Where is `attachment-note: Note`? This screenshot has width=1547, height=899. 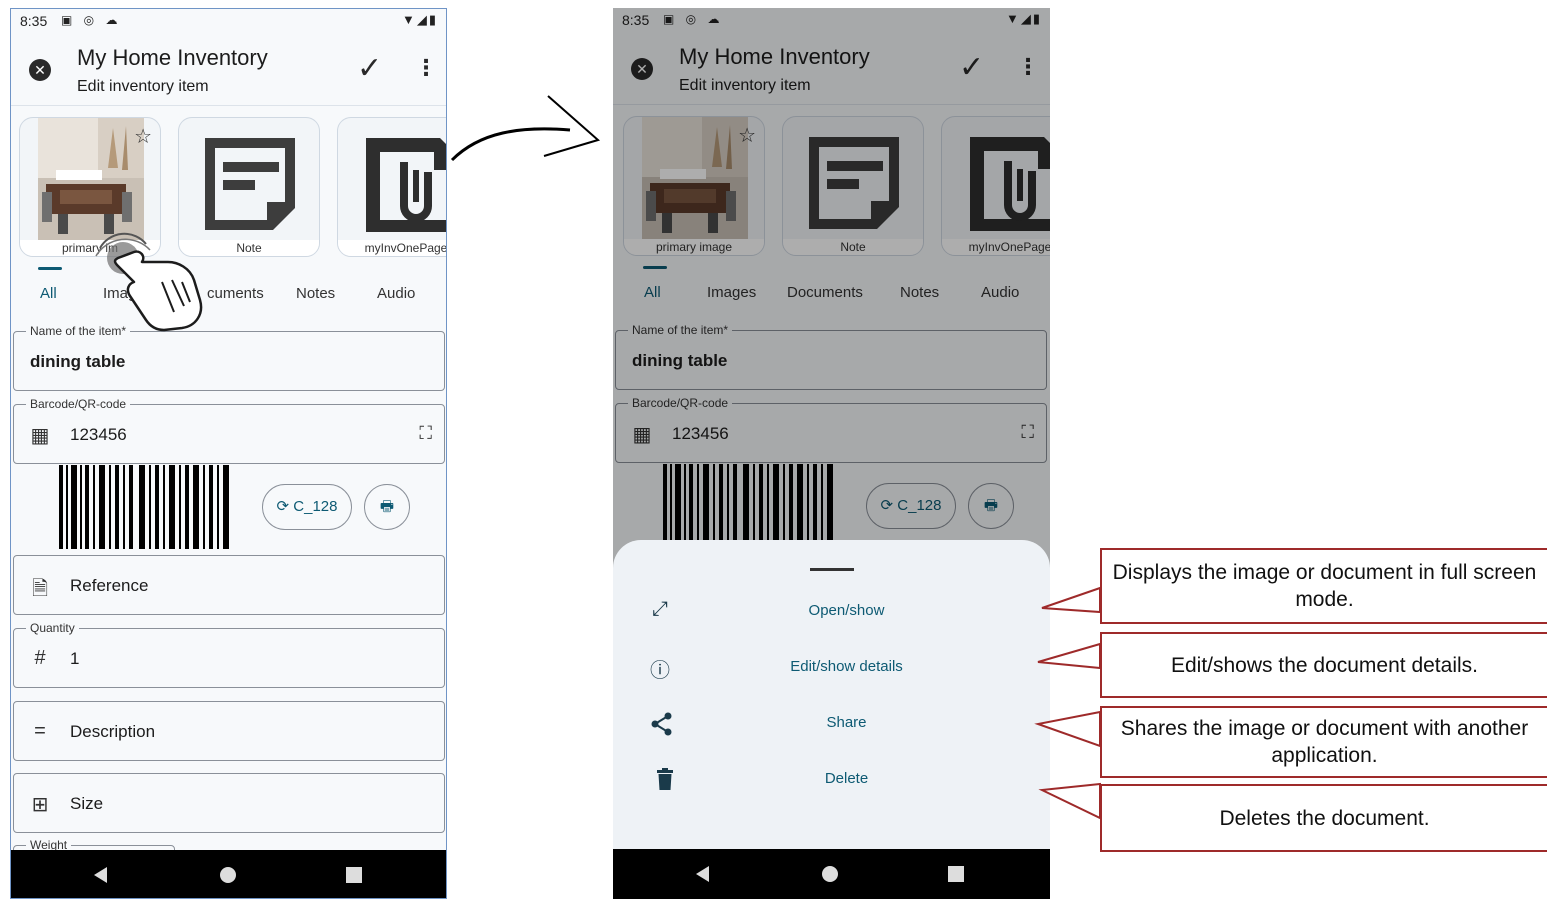 attachment-note: Note is located at coordinates (249, 187).